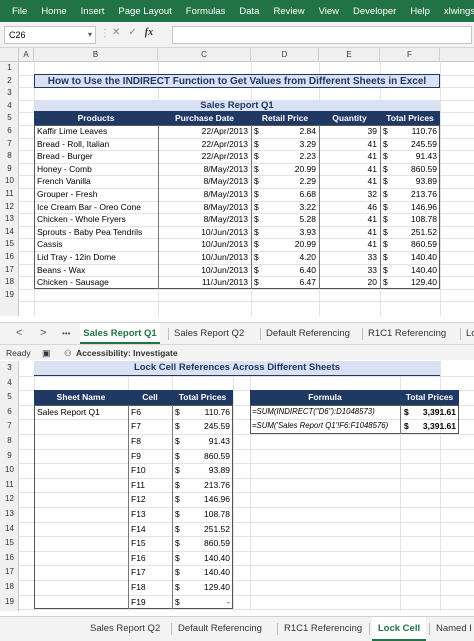  Describe the element at coordinates (204, 282) in the screenshot. I see `purchase-date: 11/Jun/2013` at that location.